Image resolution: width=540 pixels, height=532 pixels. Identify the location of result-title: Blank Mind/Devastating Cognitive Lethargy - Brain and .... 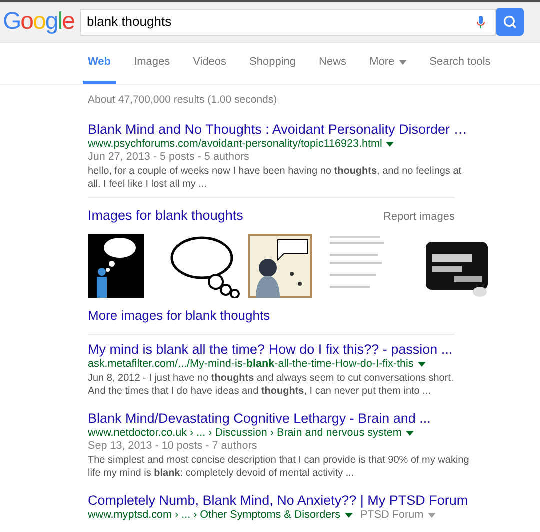
(259, 418).